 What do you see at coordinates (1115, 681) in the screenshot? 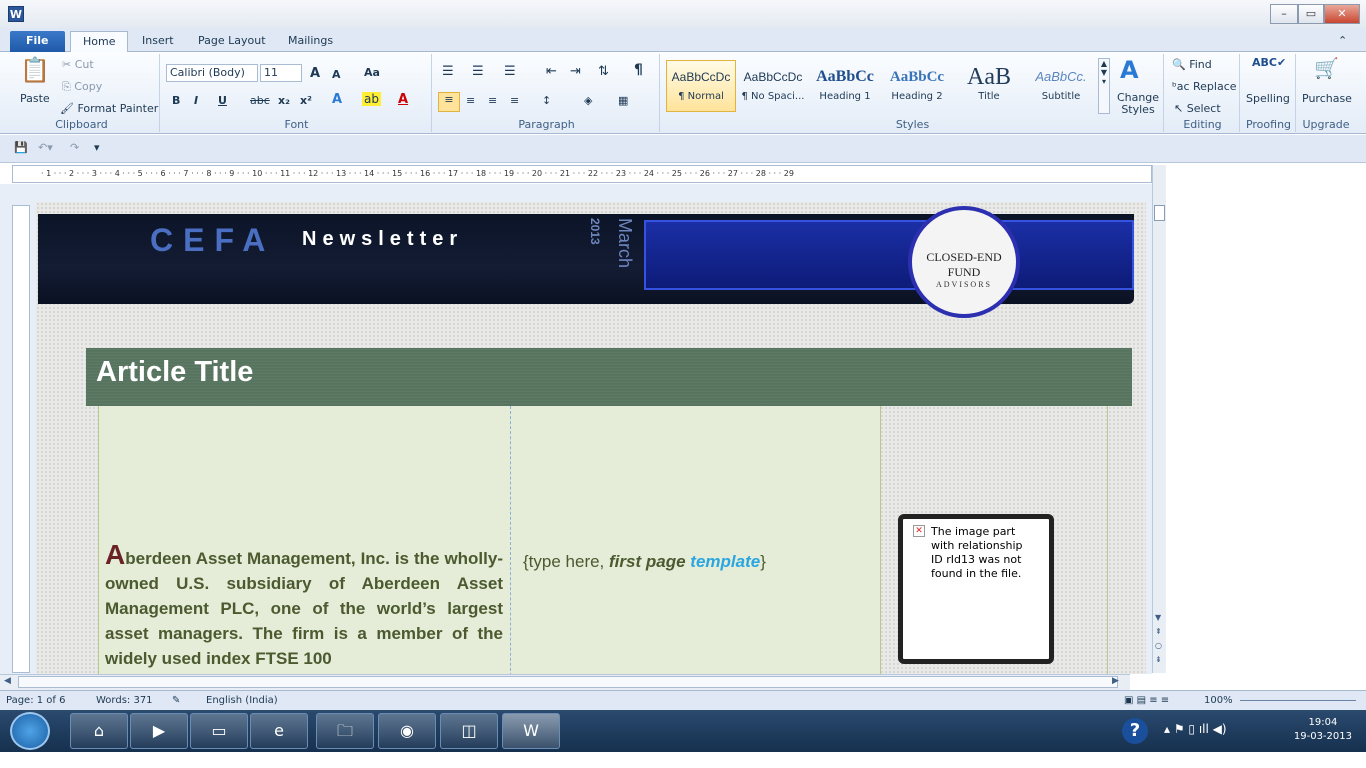
I see `scroll-right-icon: ▶` at bounding box center [1115, 681].